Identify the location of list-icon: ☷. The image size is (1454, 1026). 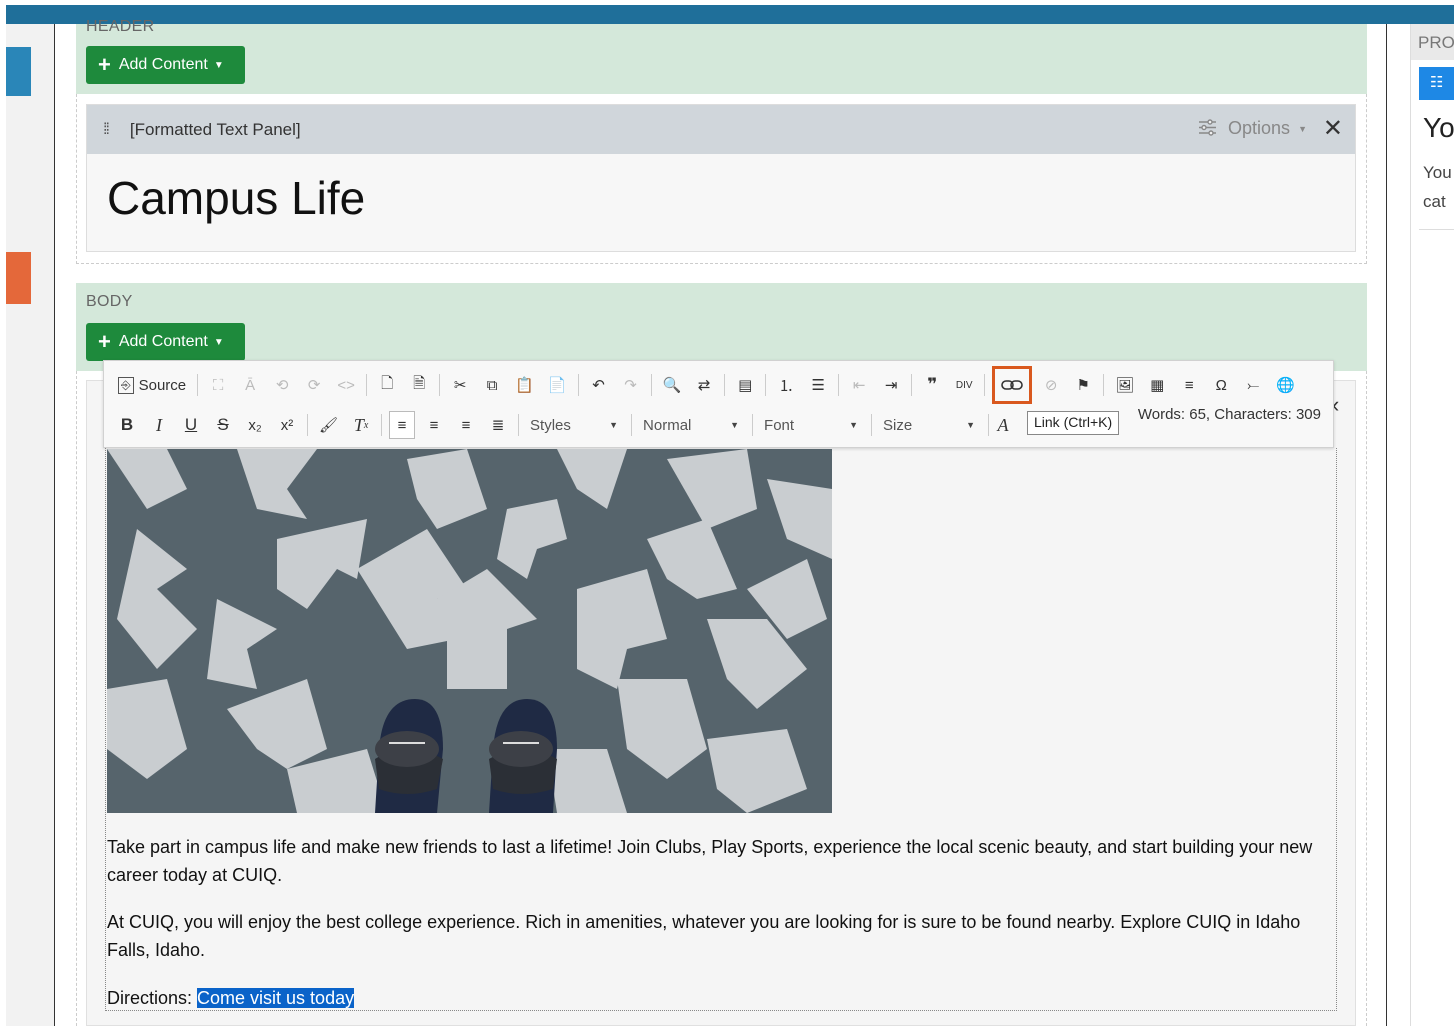
(1437, 82).